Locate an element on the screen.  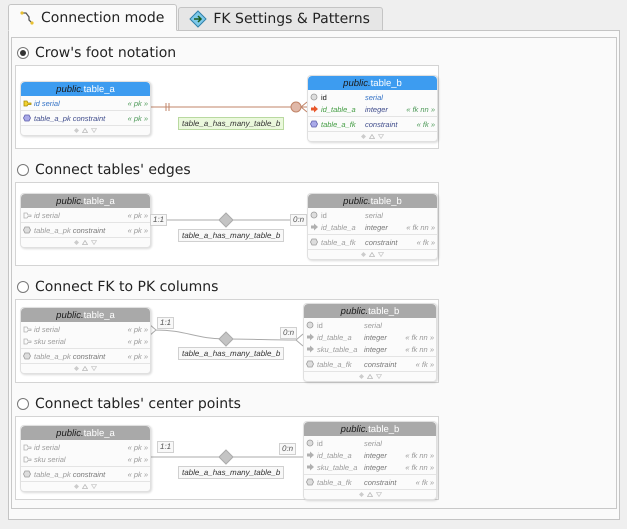
connector-icon is located at coordinates (27, 18).